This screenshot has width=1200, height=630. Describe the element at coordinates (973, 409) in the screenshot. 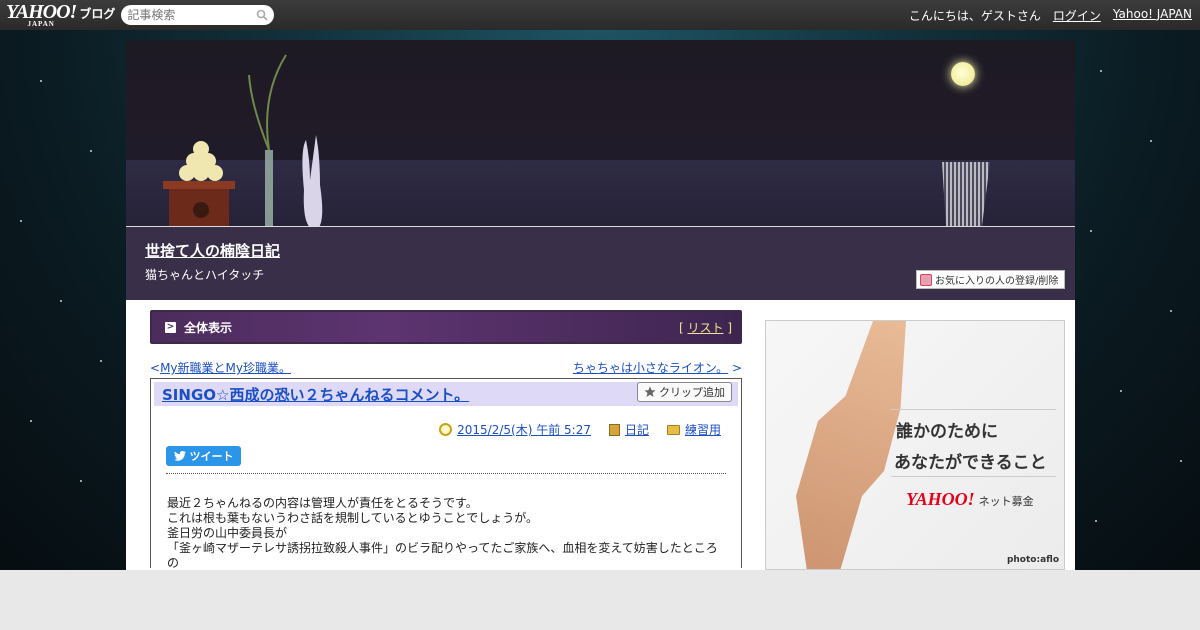

I see `ad-divider-top` at that location.